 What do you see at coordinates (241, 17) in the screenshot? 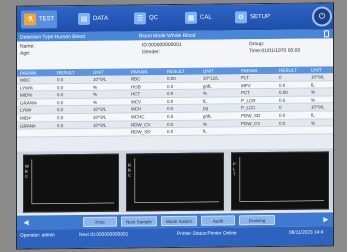
I see `gear-icon: ⚙` at bounding box center [241, 17].